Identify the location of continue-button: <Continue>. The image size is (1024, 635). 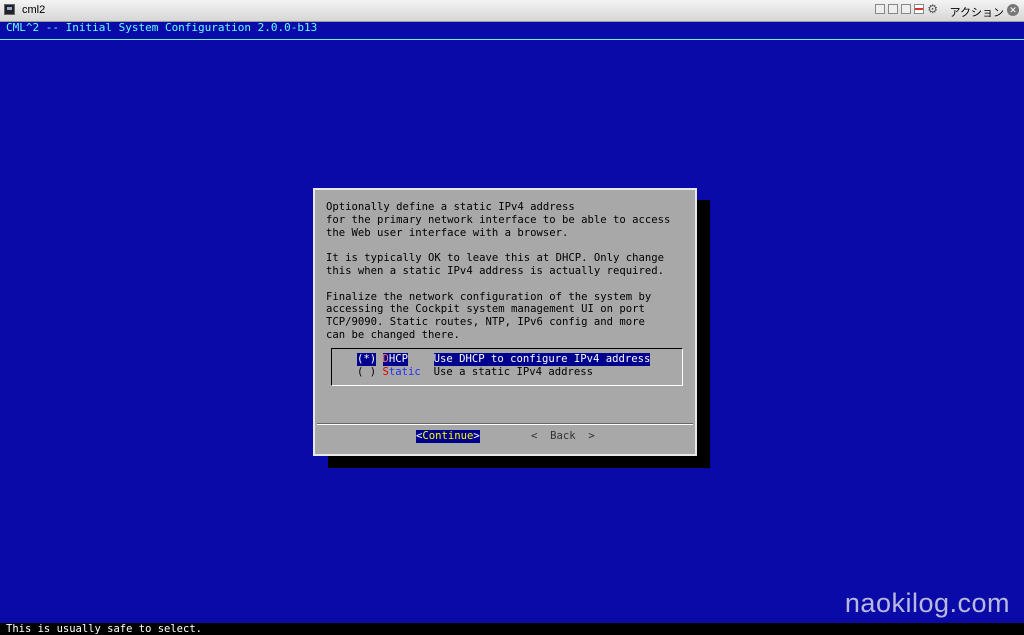
(448, 436).